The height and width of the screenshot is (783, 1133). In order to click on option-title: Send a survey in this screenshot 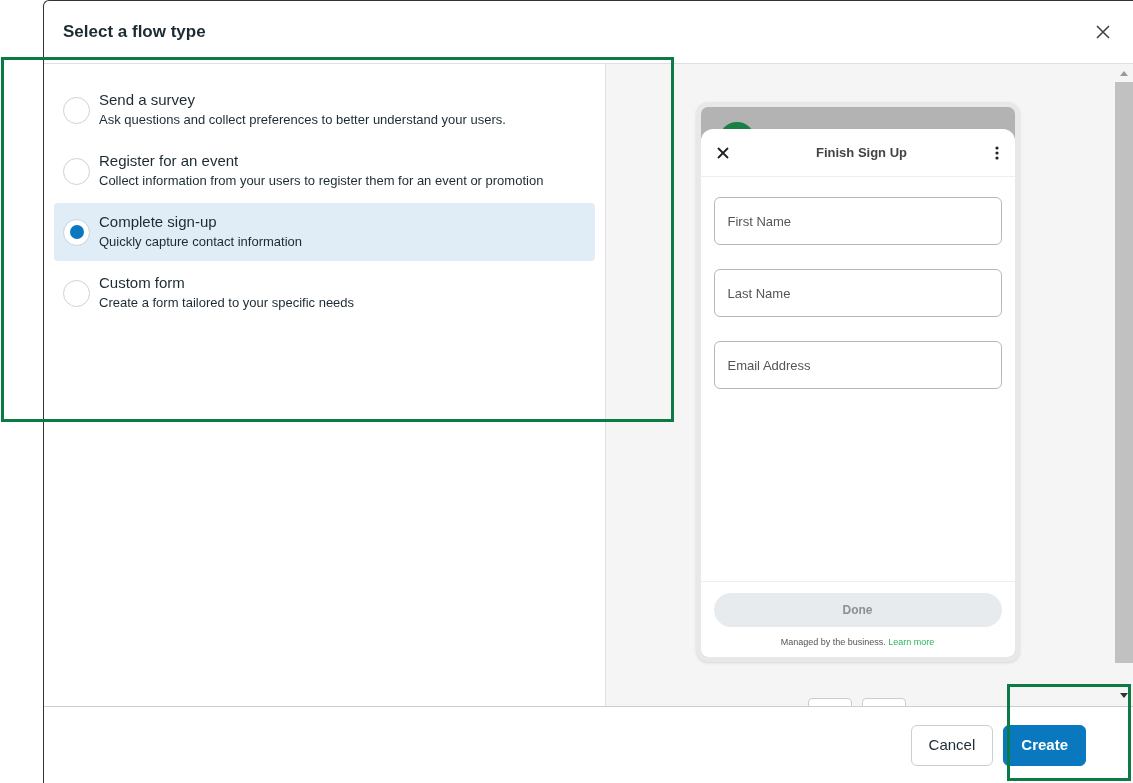, I will do `click(147, 100)`.